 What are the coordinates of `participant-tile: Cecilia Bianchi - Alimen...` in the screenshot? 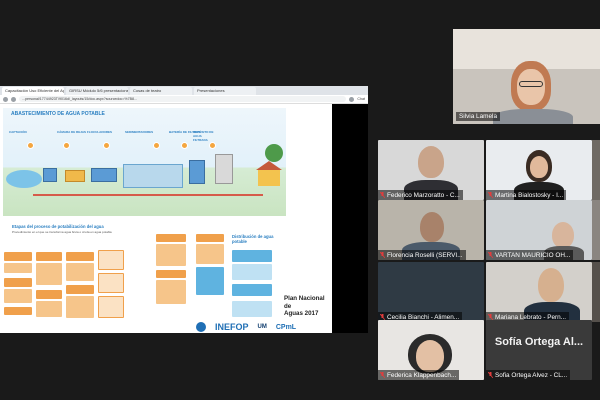 It's located at (431, 292).